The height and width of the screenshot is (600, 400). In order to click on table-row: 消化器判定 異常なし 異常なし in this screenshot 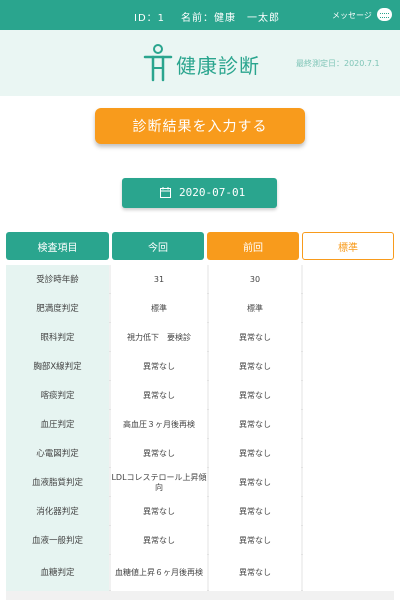, I will do `click(200, 511)`.